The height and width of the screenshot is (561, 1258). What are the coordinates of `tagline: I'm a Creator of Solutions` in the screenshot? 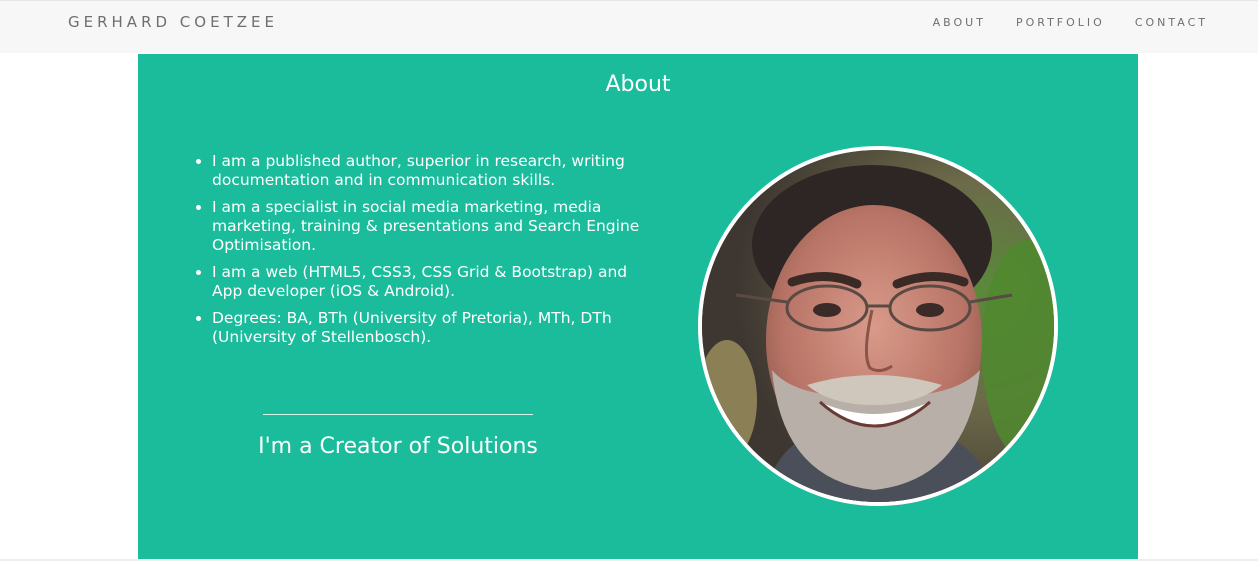 It's located at (398, 446).